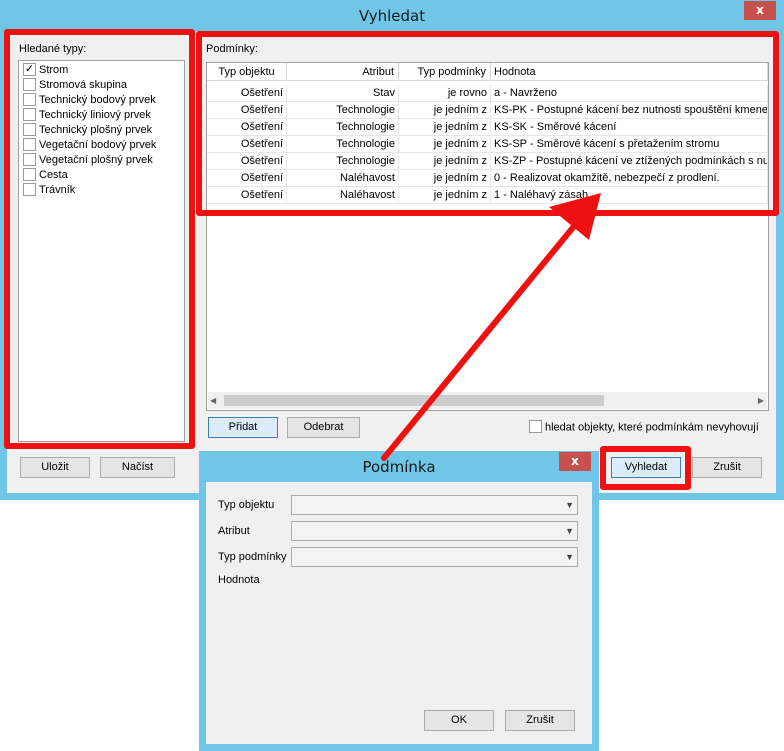  Describe the element at coordinates (479, 341) in the screenshot. I see `arrow-shaft` at that location.